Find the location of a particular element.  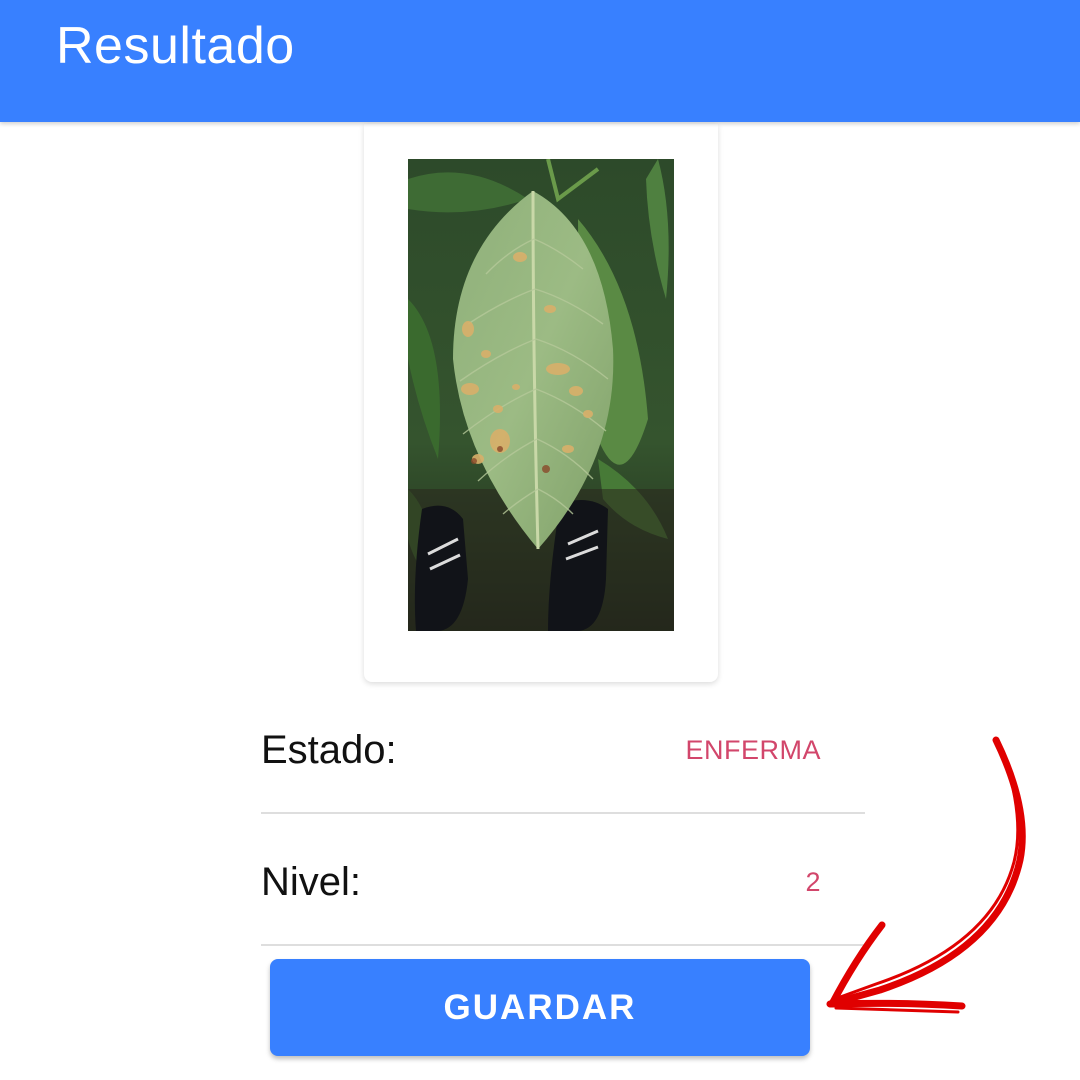

nivel-value: 2 is located at coordinates (813, 882).